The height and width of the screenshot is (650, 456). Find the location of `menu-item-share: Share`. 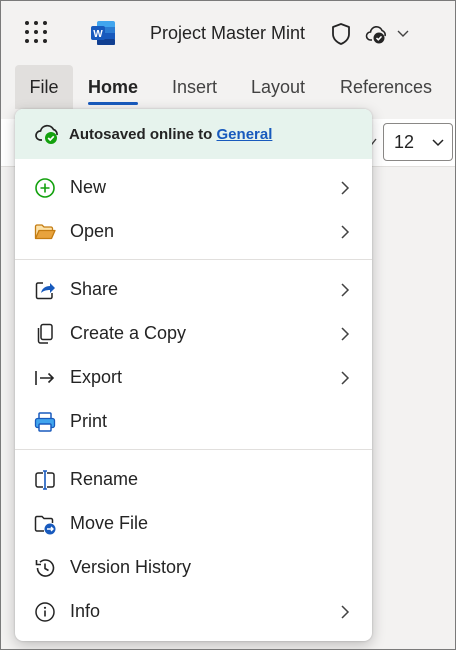

menu-item-share: Share is located at coordinates (193, 290).